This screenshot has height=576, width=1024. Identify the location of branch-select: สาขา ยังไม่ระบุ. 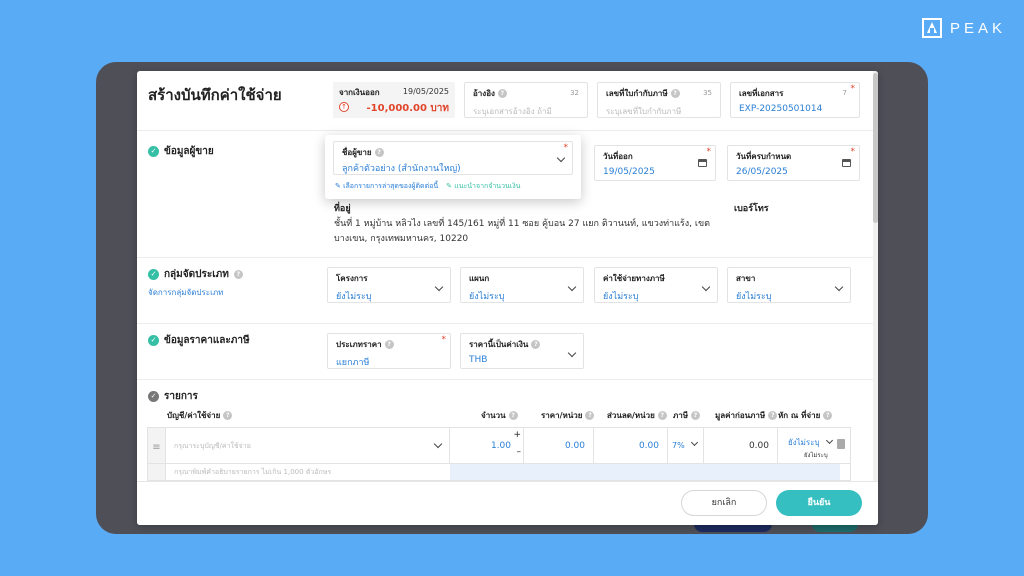
(789, 285).